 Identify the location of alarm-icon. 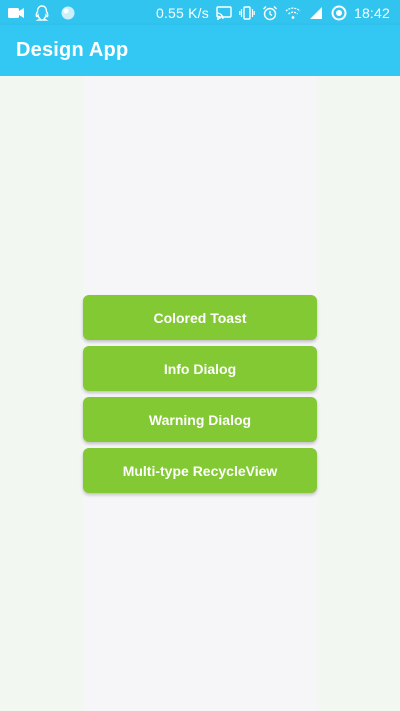
(270, 13).